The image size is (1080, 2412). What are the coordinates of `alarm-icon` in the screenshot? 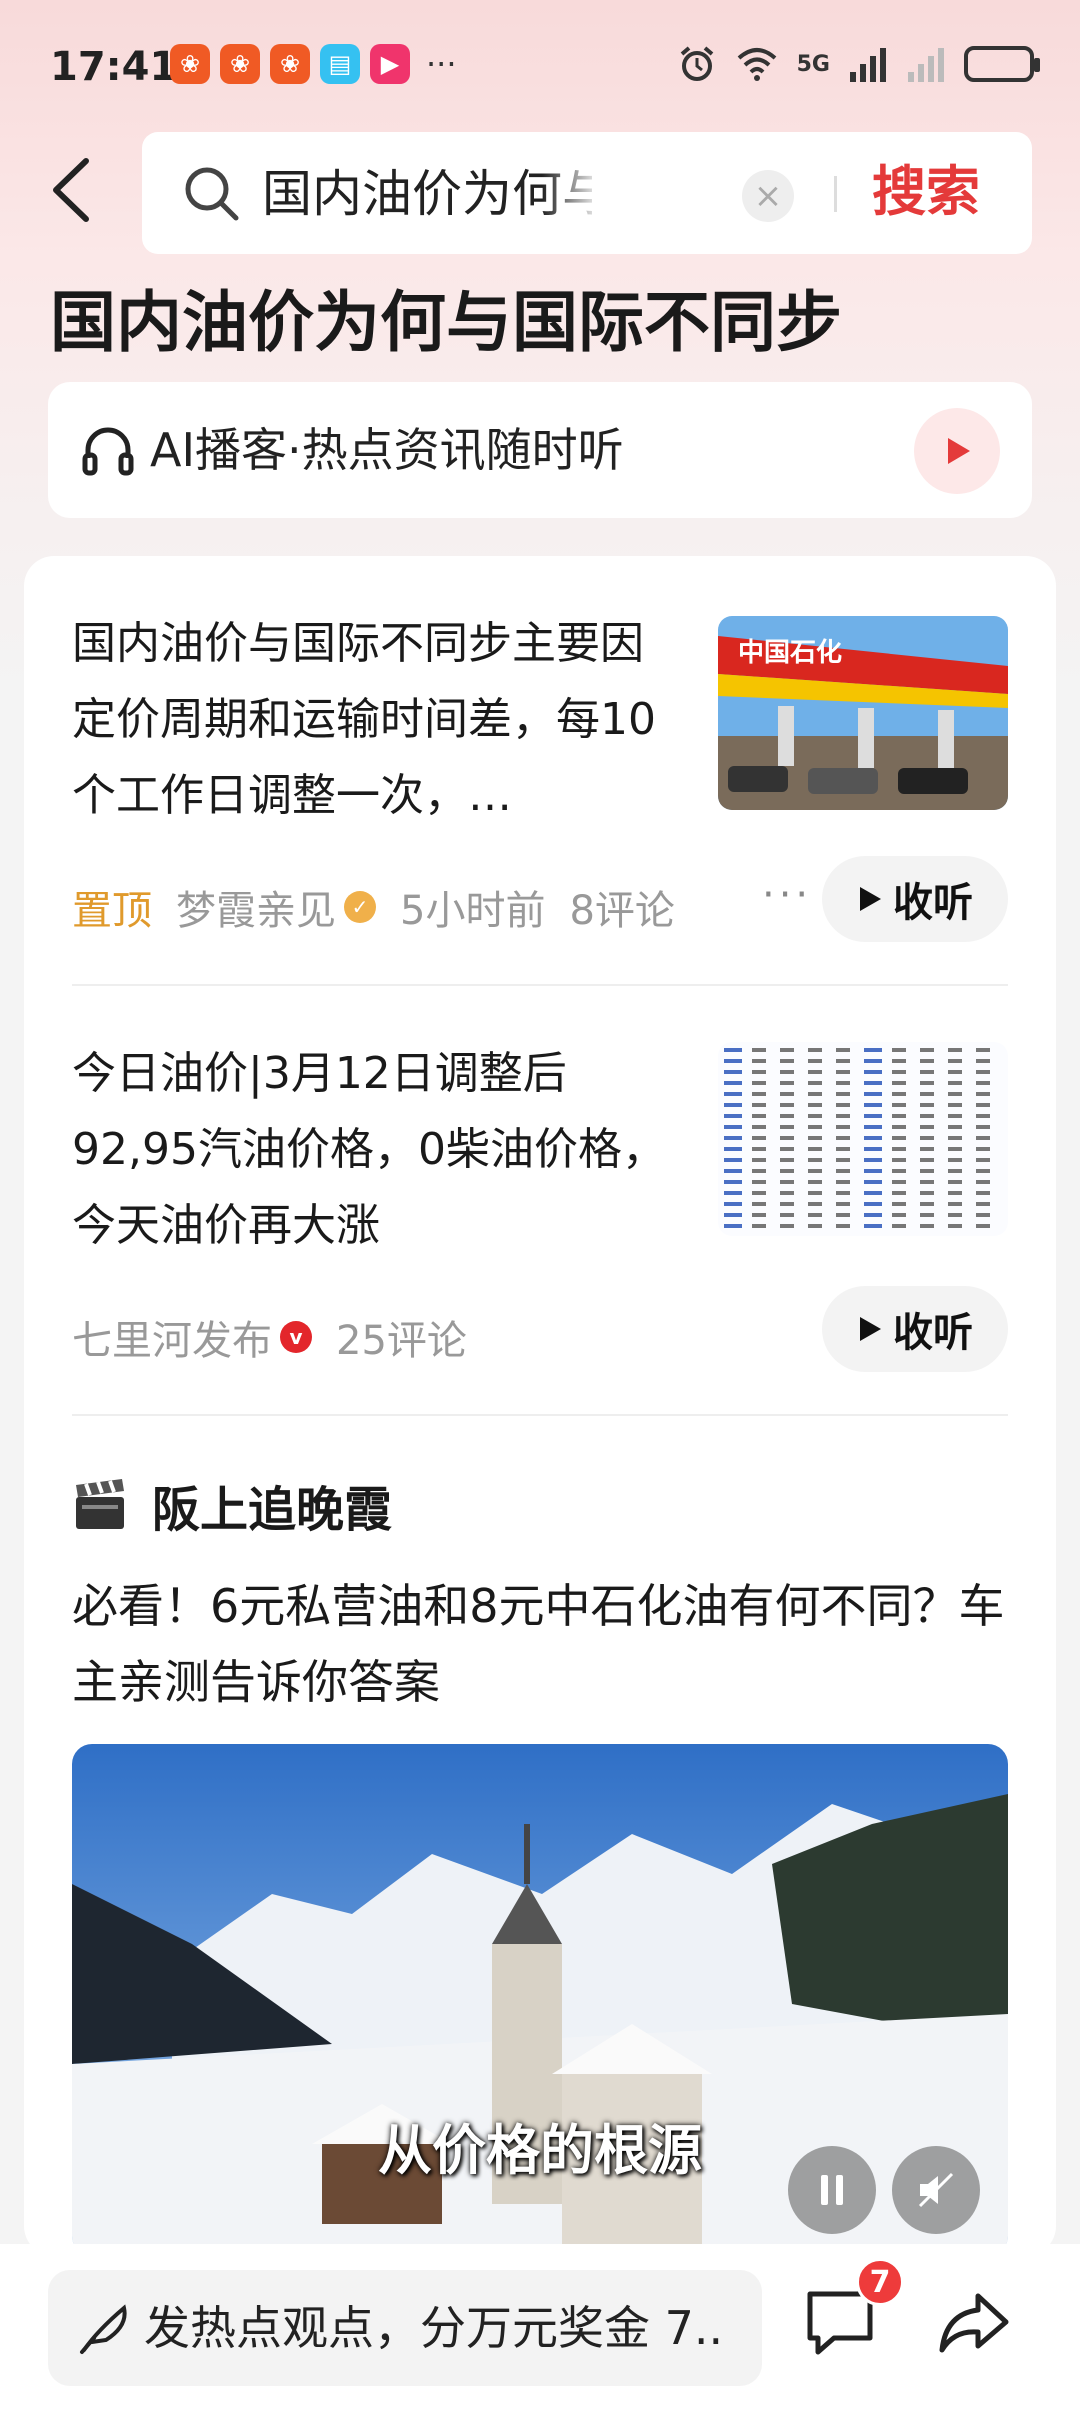 It's located at (696, 63).